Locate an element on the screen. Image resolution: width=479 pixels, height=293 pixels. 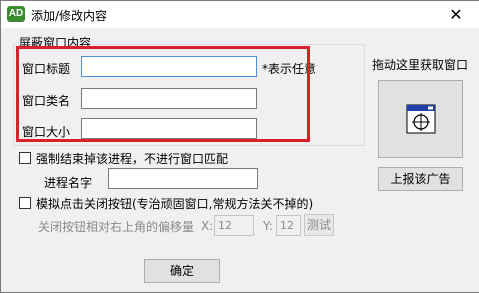
report-ad-button: 上报该广告 is located at coordinates (420, 179).